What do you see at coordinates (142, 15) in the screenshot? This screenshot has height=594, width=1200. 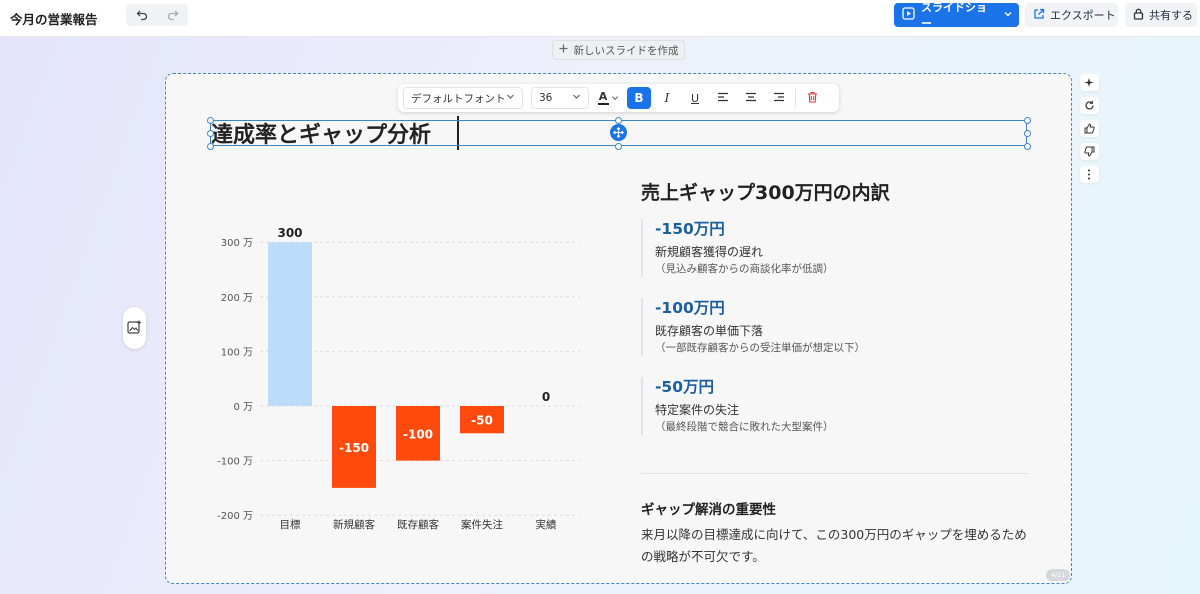 I see `undo-icon` at bounding box center [142, 15].